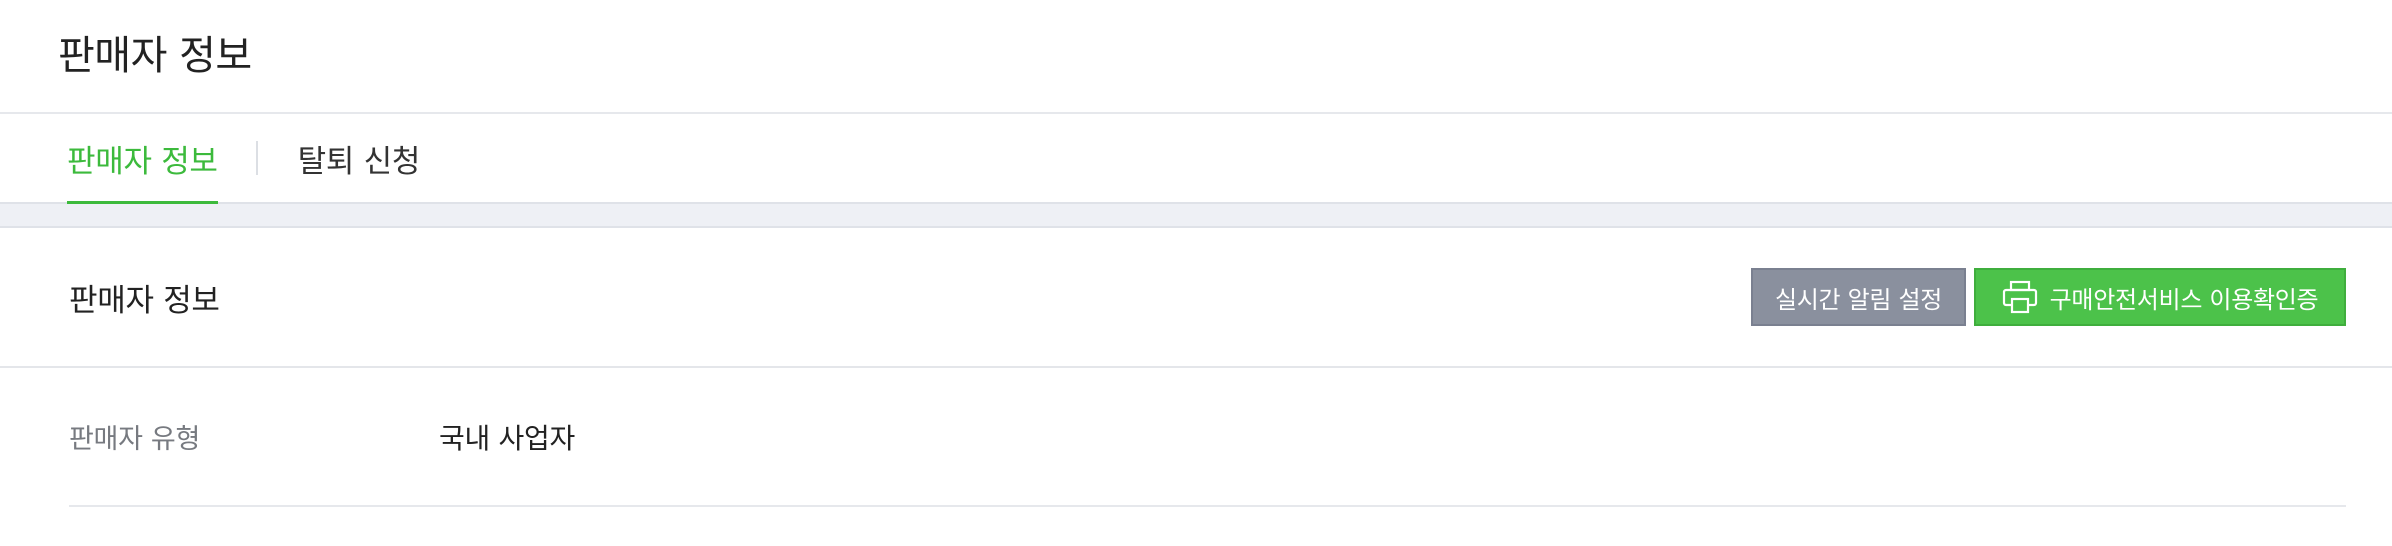 This screenshot has width=2392, height=546. Describe the element at coordinates (359, 158) in the screenshot. I see `tab-withdrawal-request: 탈퇴 신청` at that location.